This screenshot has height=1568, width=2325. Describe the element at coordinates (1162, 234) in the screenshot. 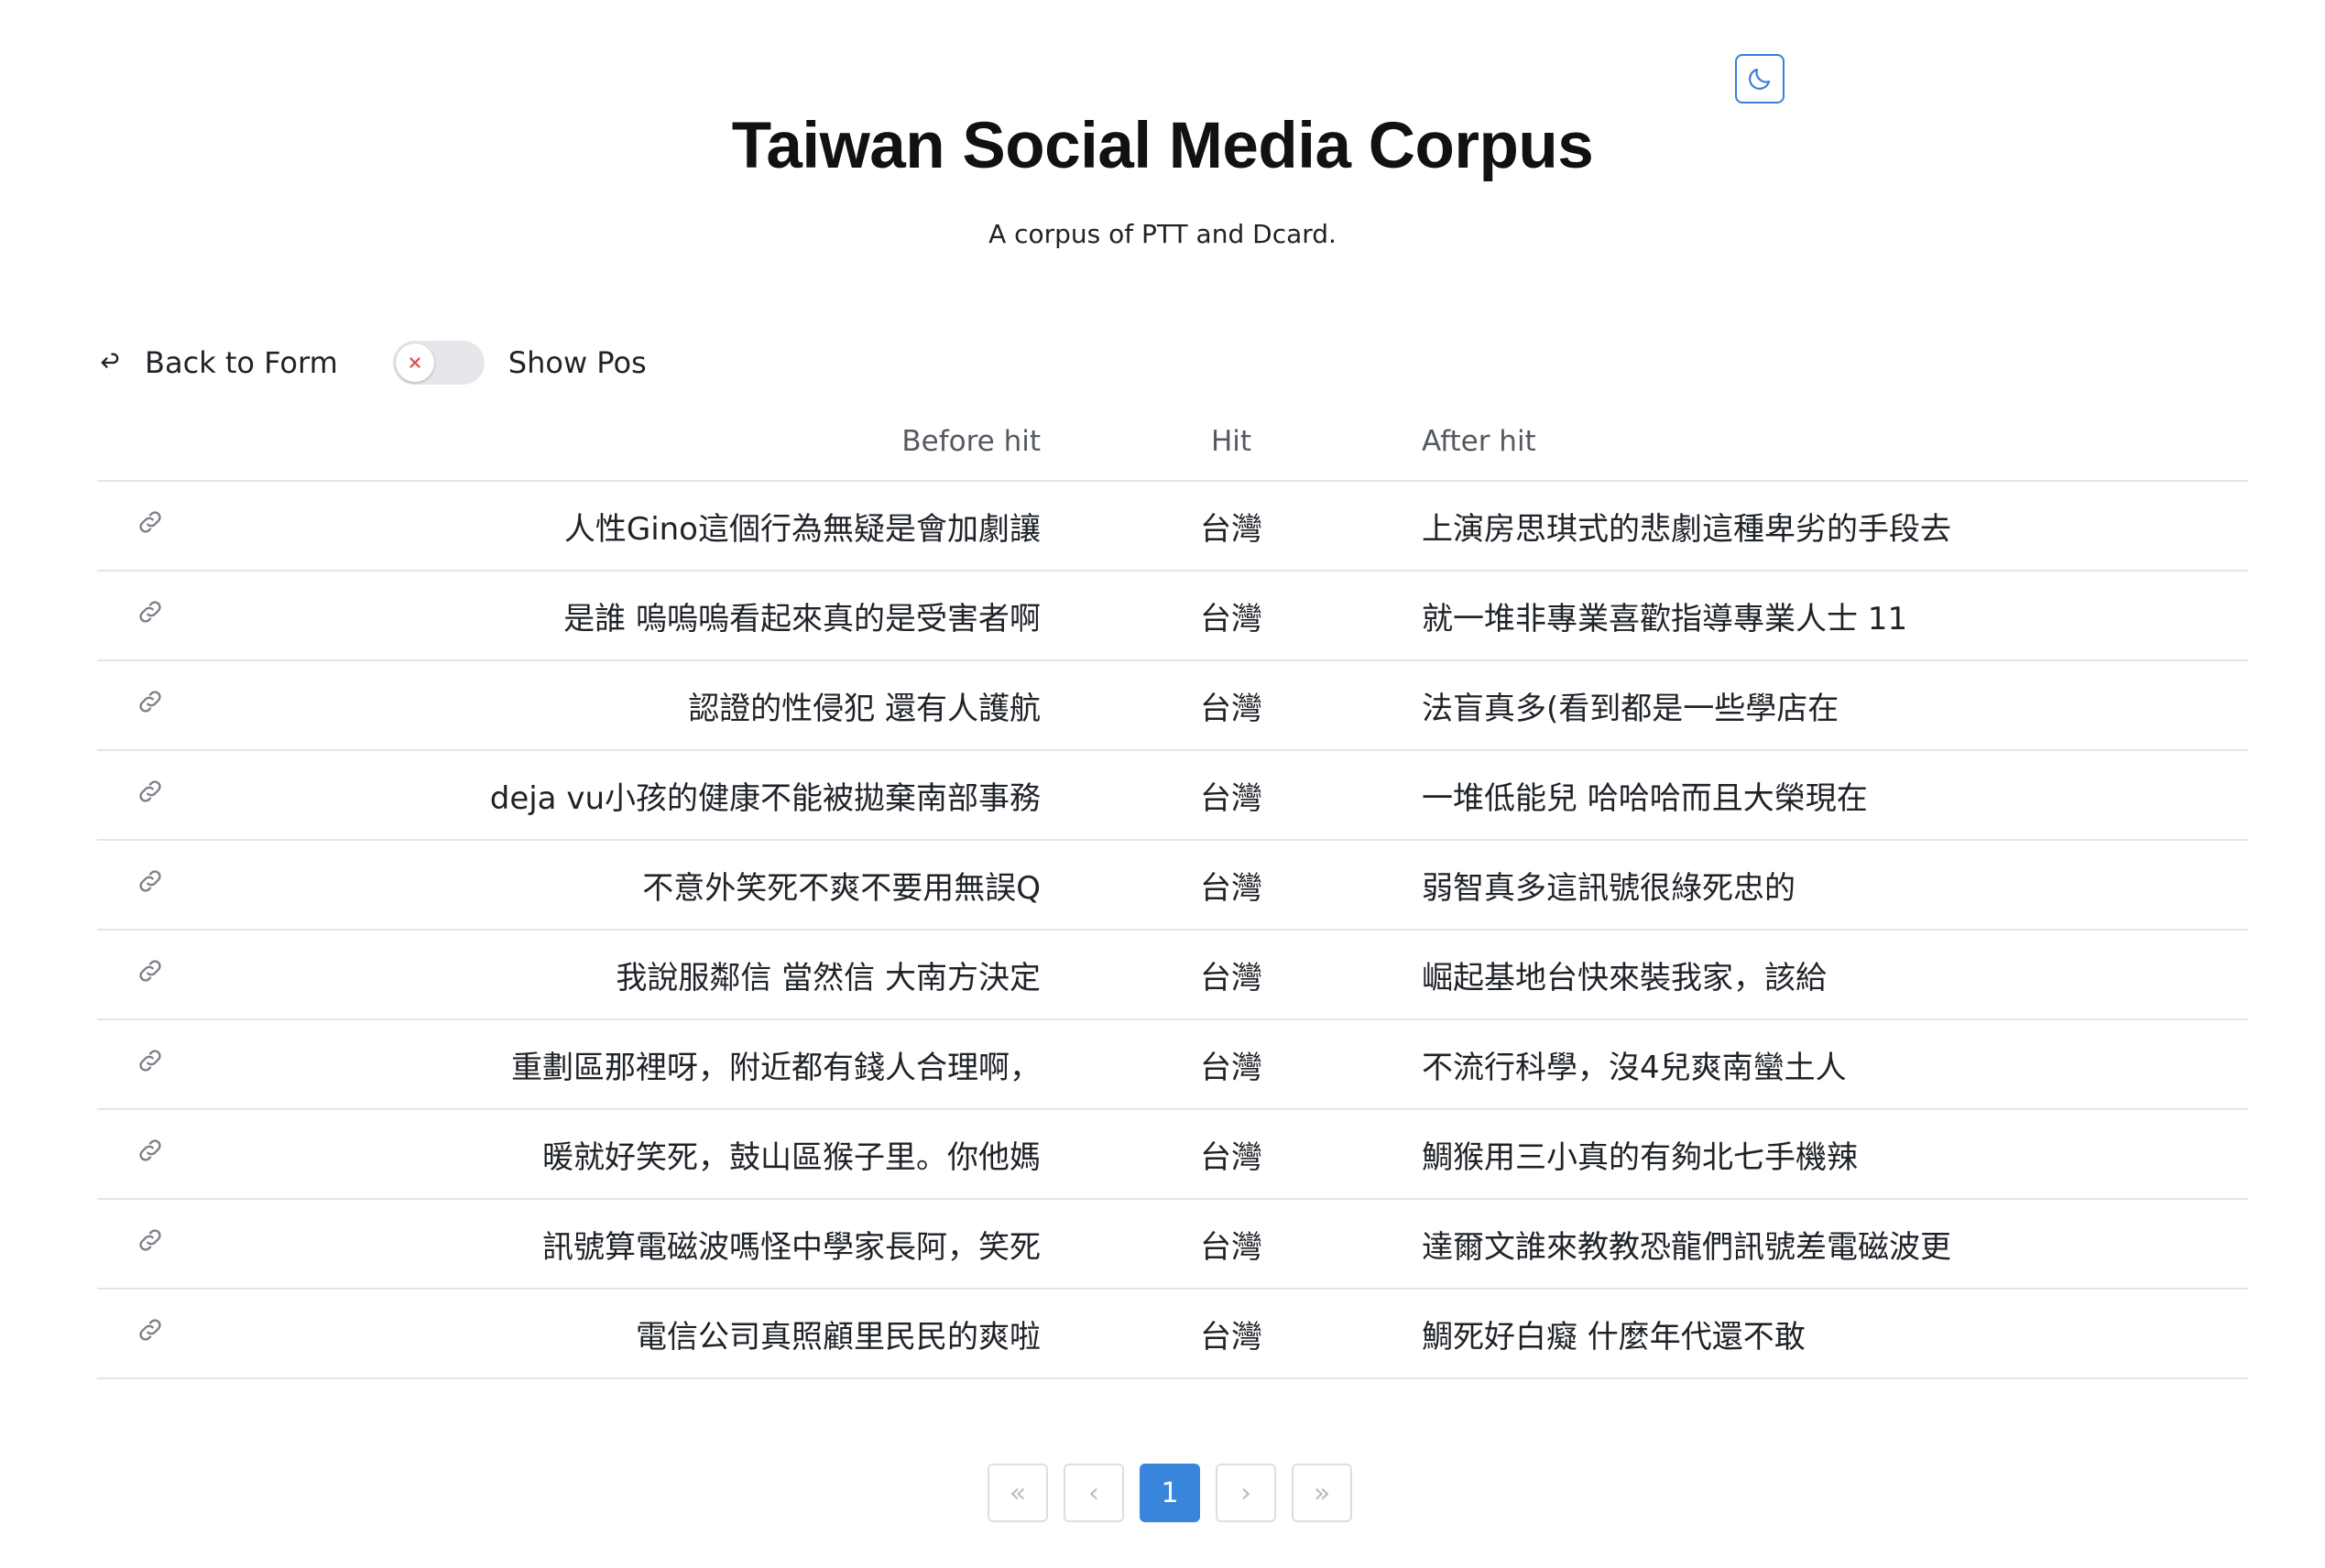

I see `page-subtitle: A corpus of PTT and Dcard.` at that location.